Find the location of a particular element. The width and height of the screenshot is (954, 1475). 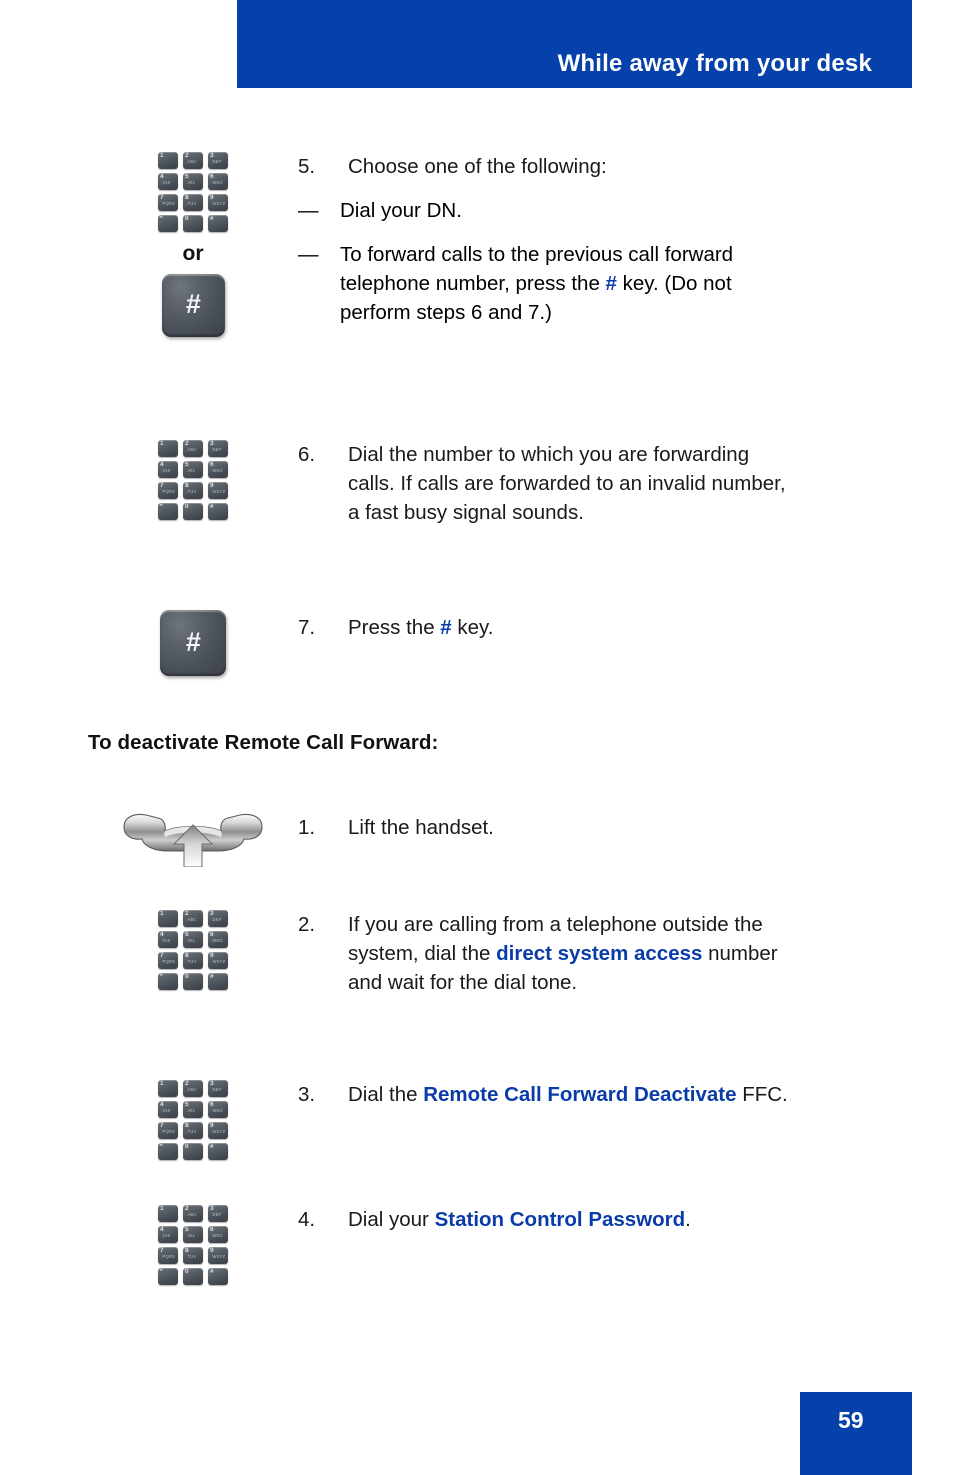

dialpad-key-1: 1 is located at coordinates (168, 448).